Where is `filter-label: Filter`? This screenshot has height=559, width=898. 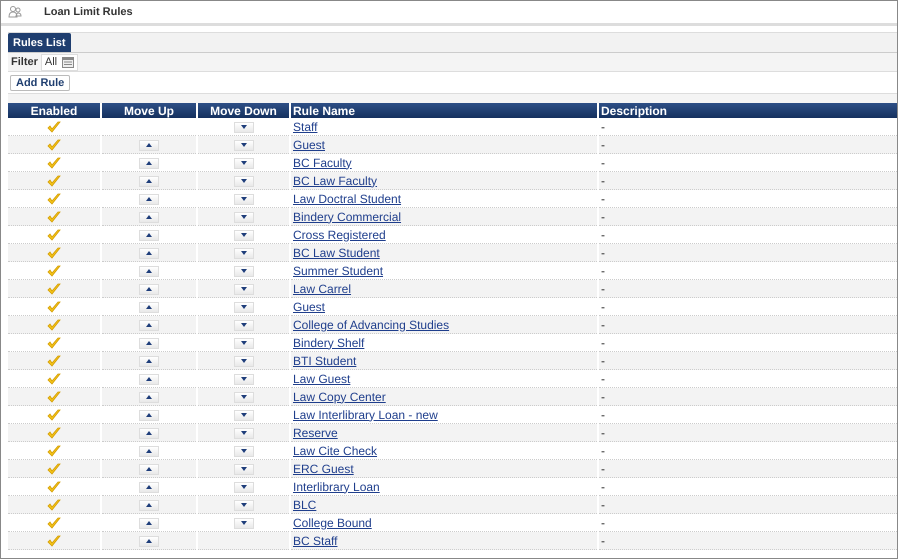 filter-label: Filter is located at coordinates (24, 62).